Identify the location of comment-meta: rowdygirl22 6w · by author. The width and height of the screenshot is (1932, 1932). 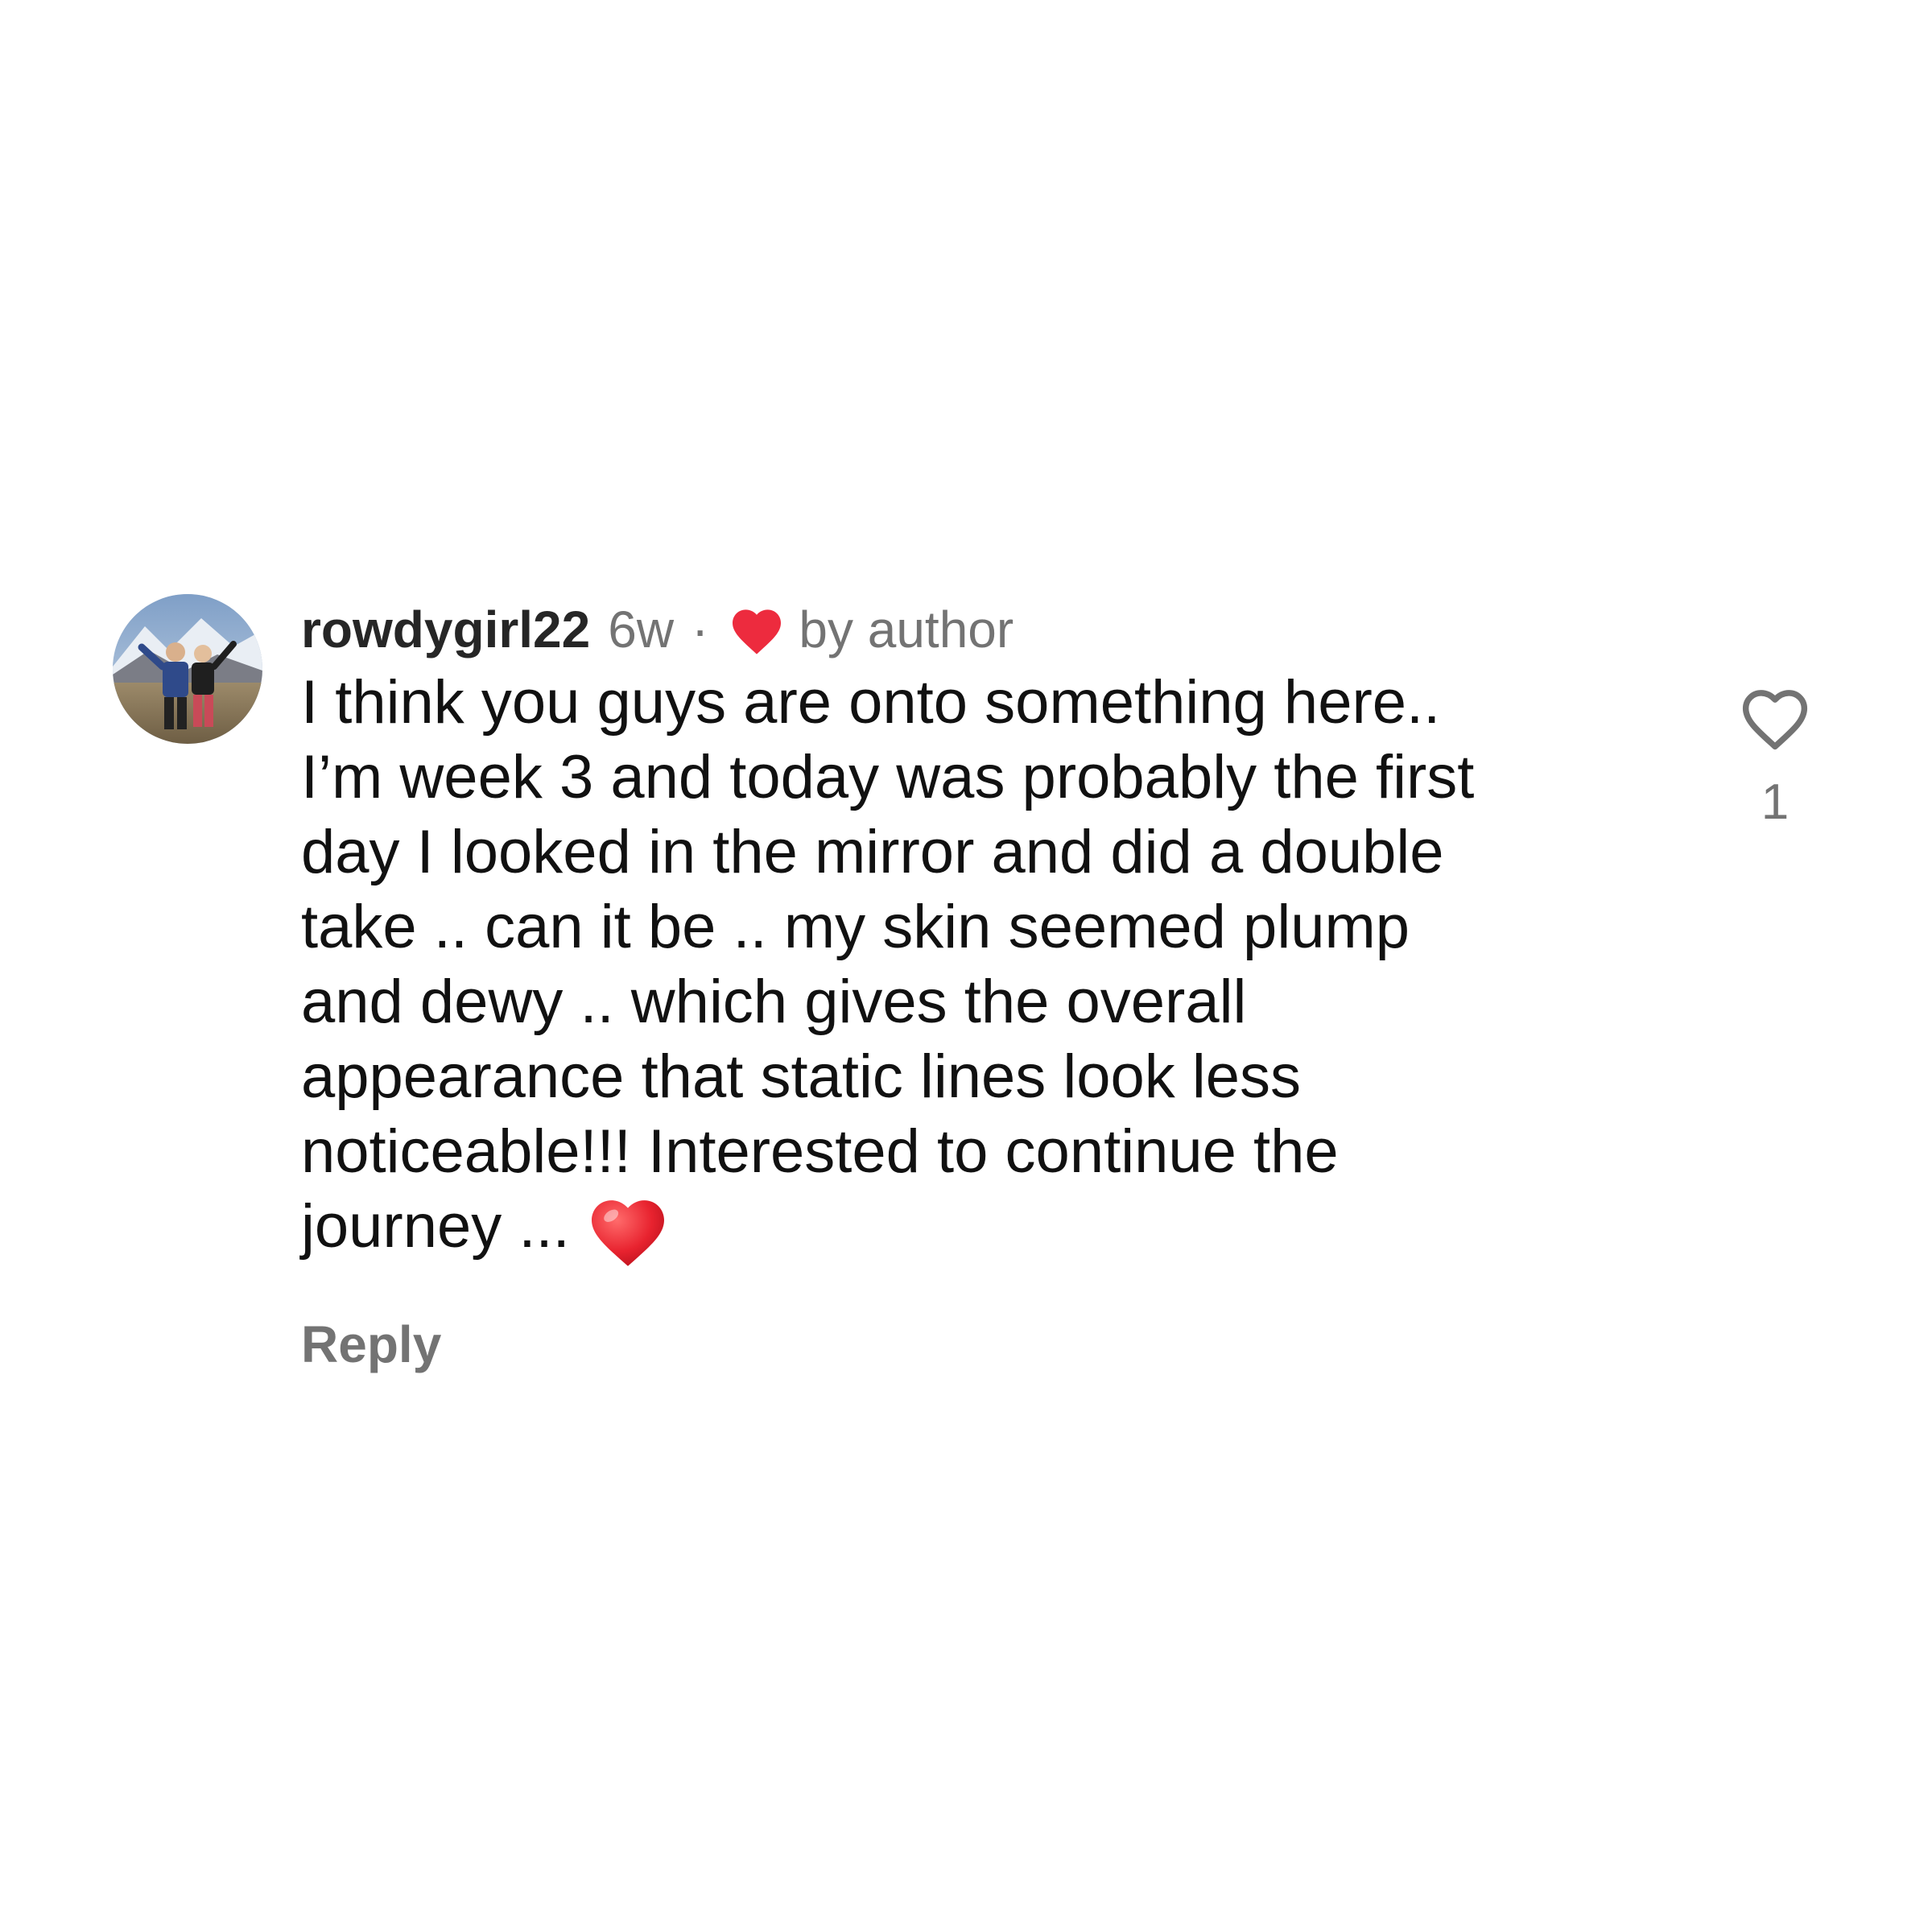
(1017, 629).